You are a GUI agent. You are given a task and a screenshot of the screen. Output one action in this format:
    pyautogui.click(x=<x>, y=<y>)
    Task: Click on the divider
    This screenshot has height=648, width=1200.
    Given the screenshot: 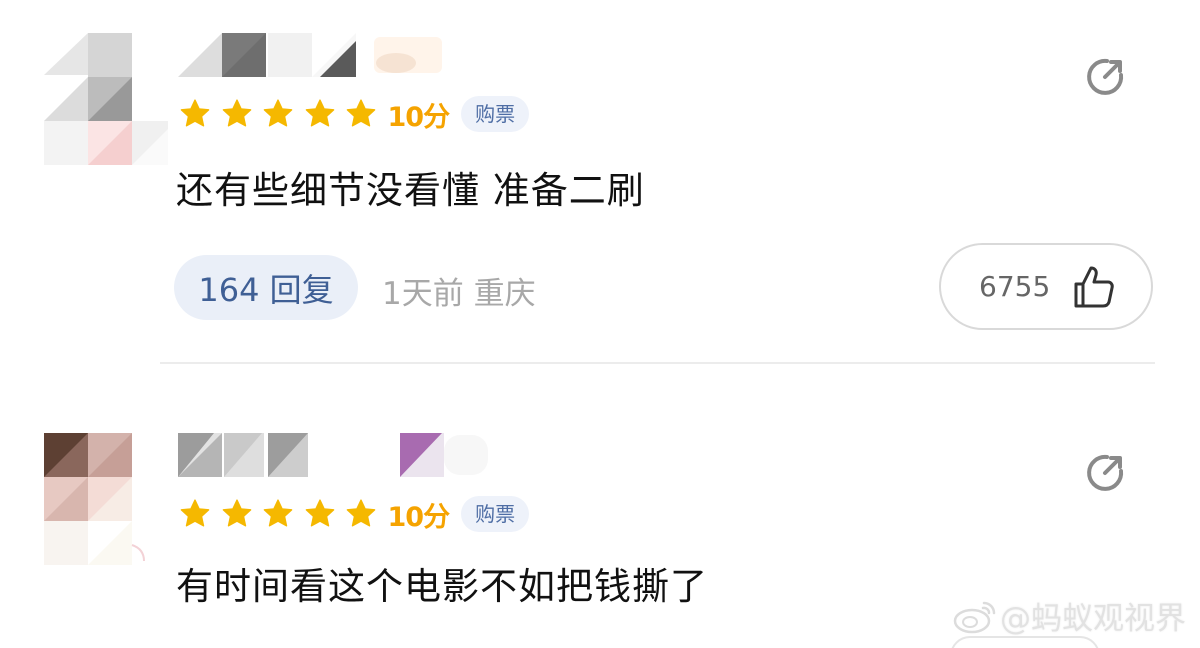 What is the action you would take?
    pyautogui.click(x=657, y=363)
    